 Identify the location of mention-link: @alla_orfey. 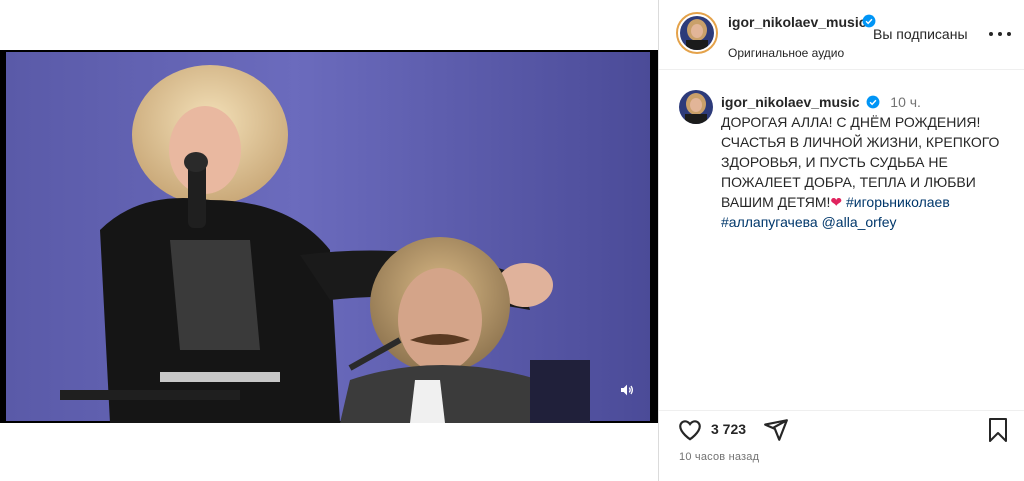
(859, 222).